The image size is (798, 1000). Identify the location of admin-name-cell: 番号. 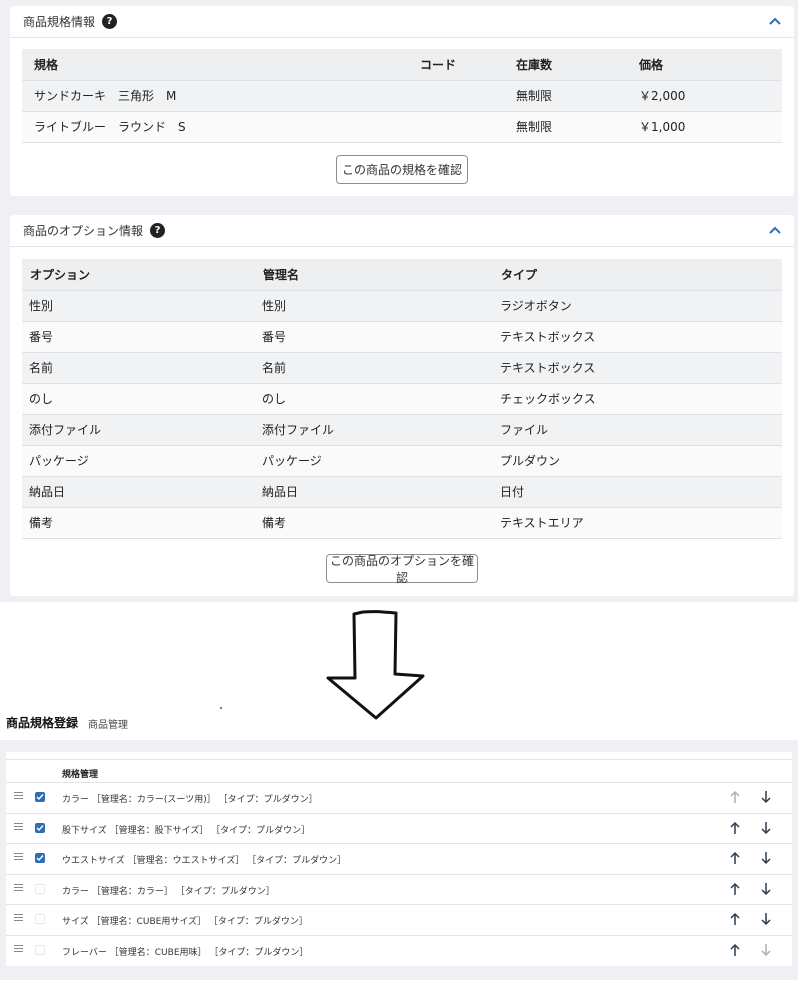
(374, 337).